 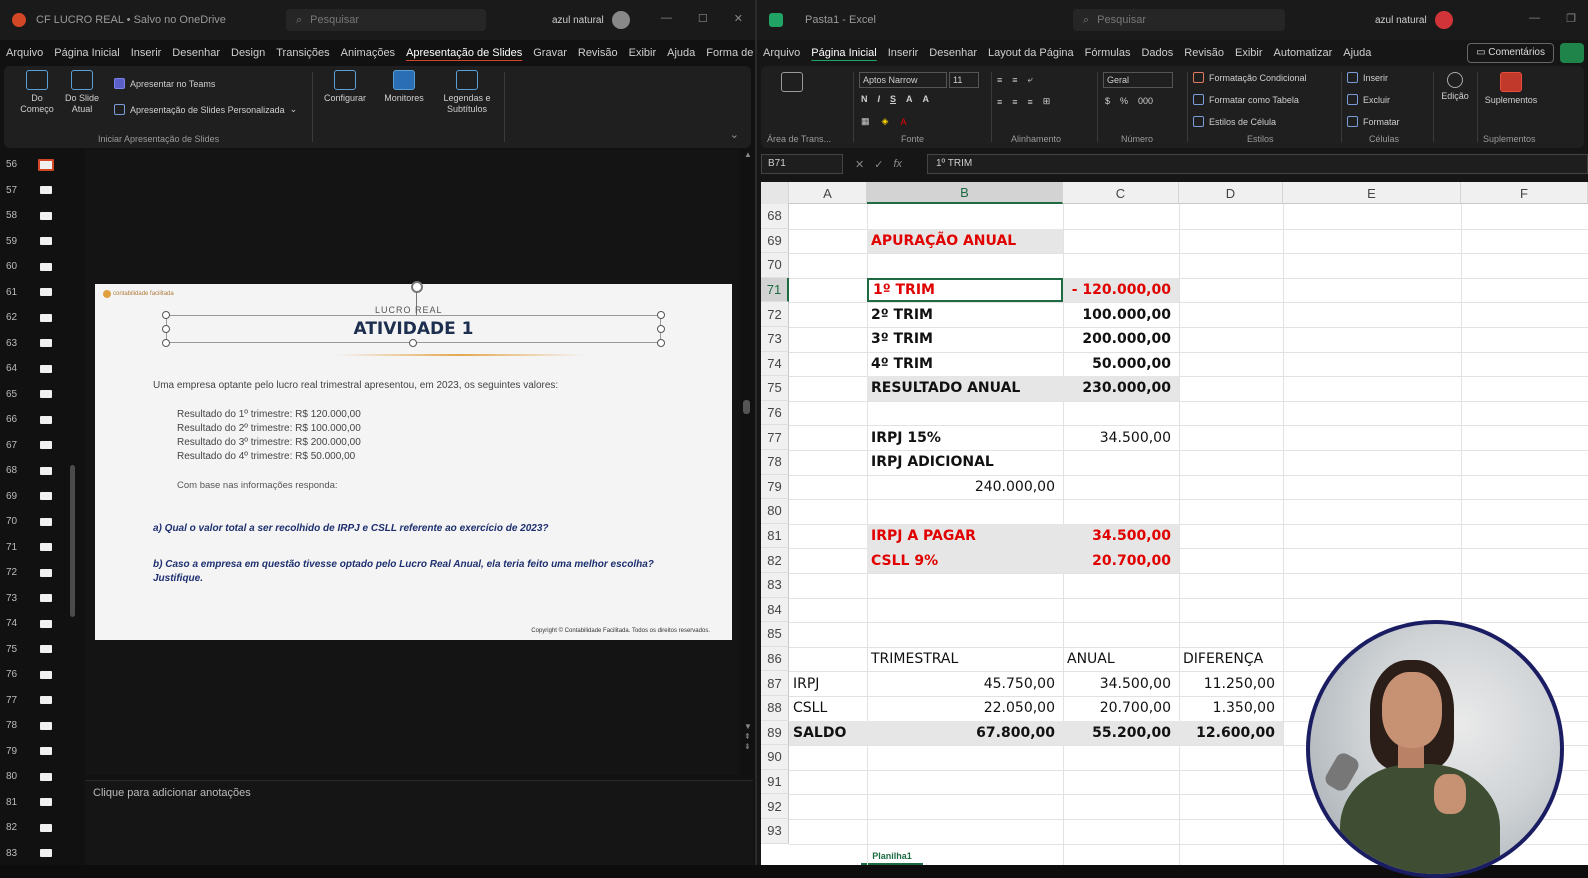 I want to click on italic-icon: I, so click(x=879, y=99).